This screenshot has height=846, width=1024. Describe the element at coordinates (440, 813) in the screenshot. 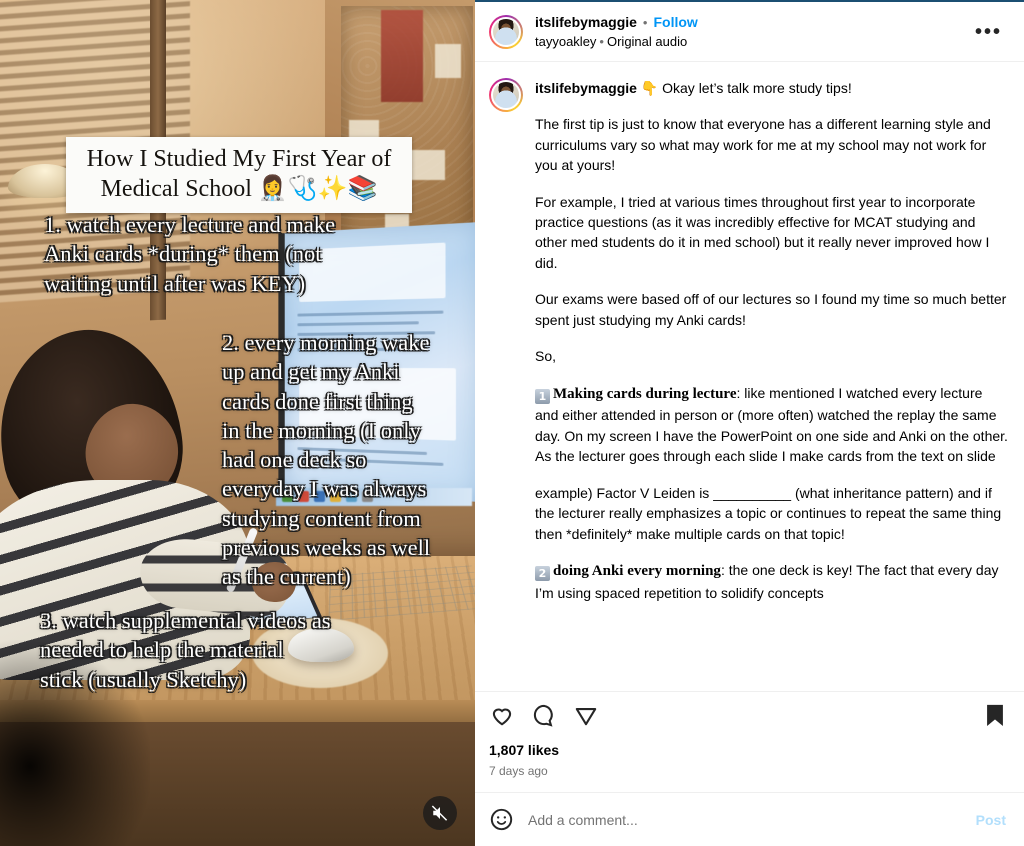

I see `muted-speaker-icon` at that location.